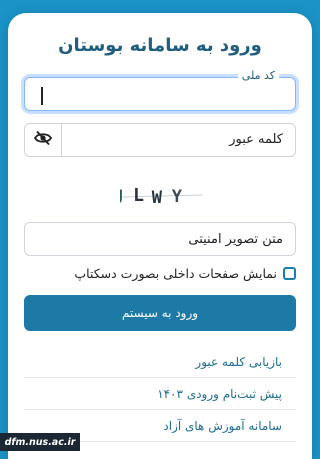 This screenshot has width=320, height=459. Describe the element at coordinates (122, 197) in the screenshot. I see `captcha-char-j: J` at that location.